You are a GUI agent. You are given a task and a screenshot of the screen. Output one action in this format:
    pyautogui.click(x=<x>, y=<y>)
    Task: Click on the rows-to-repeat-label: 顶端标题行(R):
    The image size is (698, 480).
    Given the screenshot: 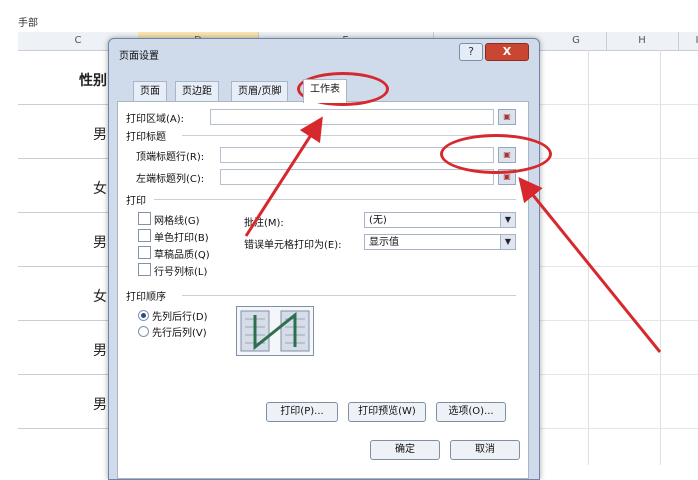 What is the action you would take?
    pyautogui.click(x=170, y=157)
    